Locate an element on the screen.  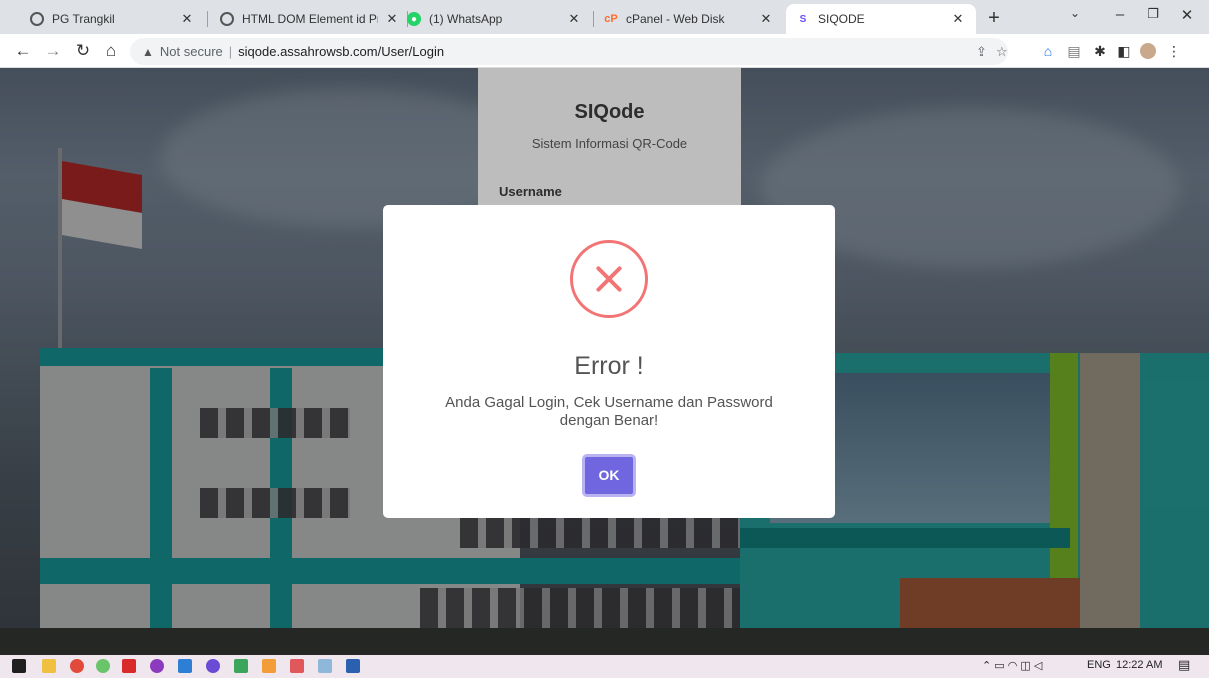
chrome-icon is located at coordinates (77, 666).